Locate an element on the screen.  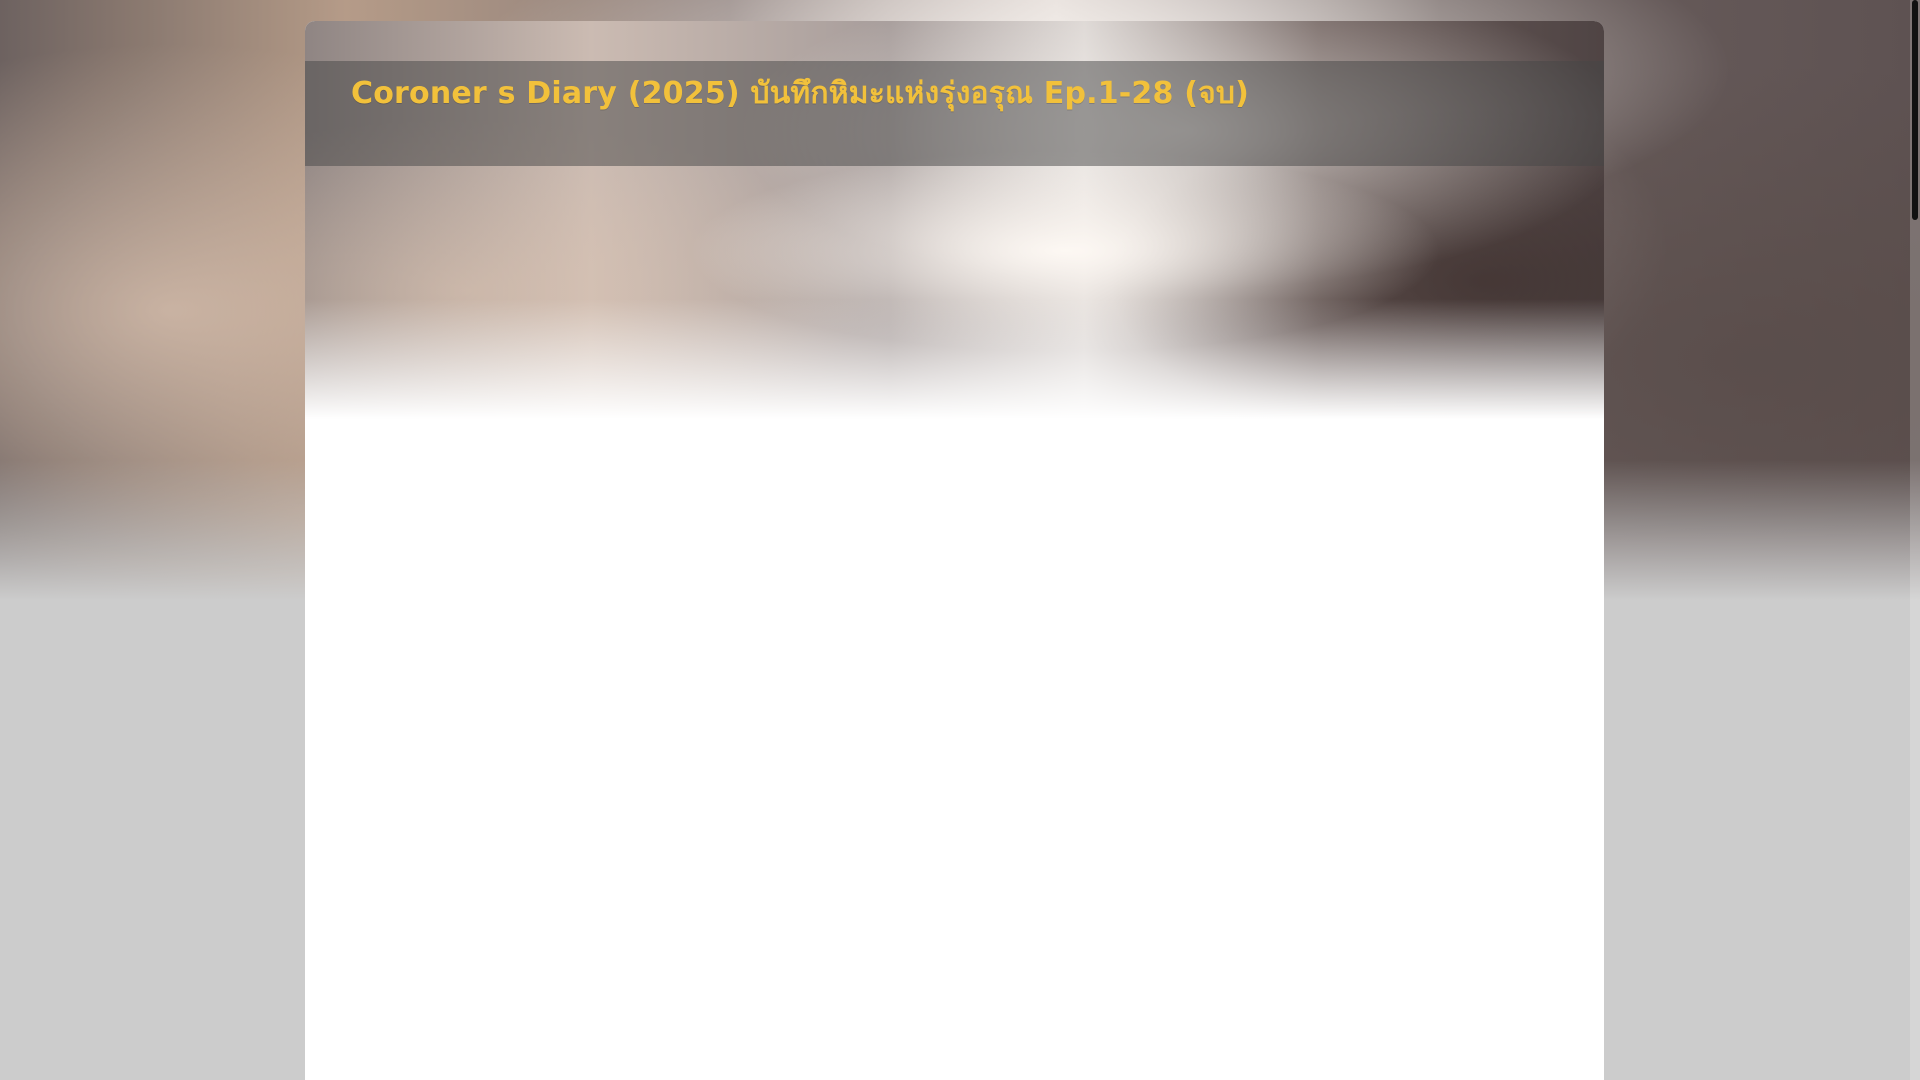
scrollbar-thumb is located at coordinates (1915, 110).